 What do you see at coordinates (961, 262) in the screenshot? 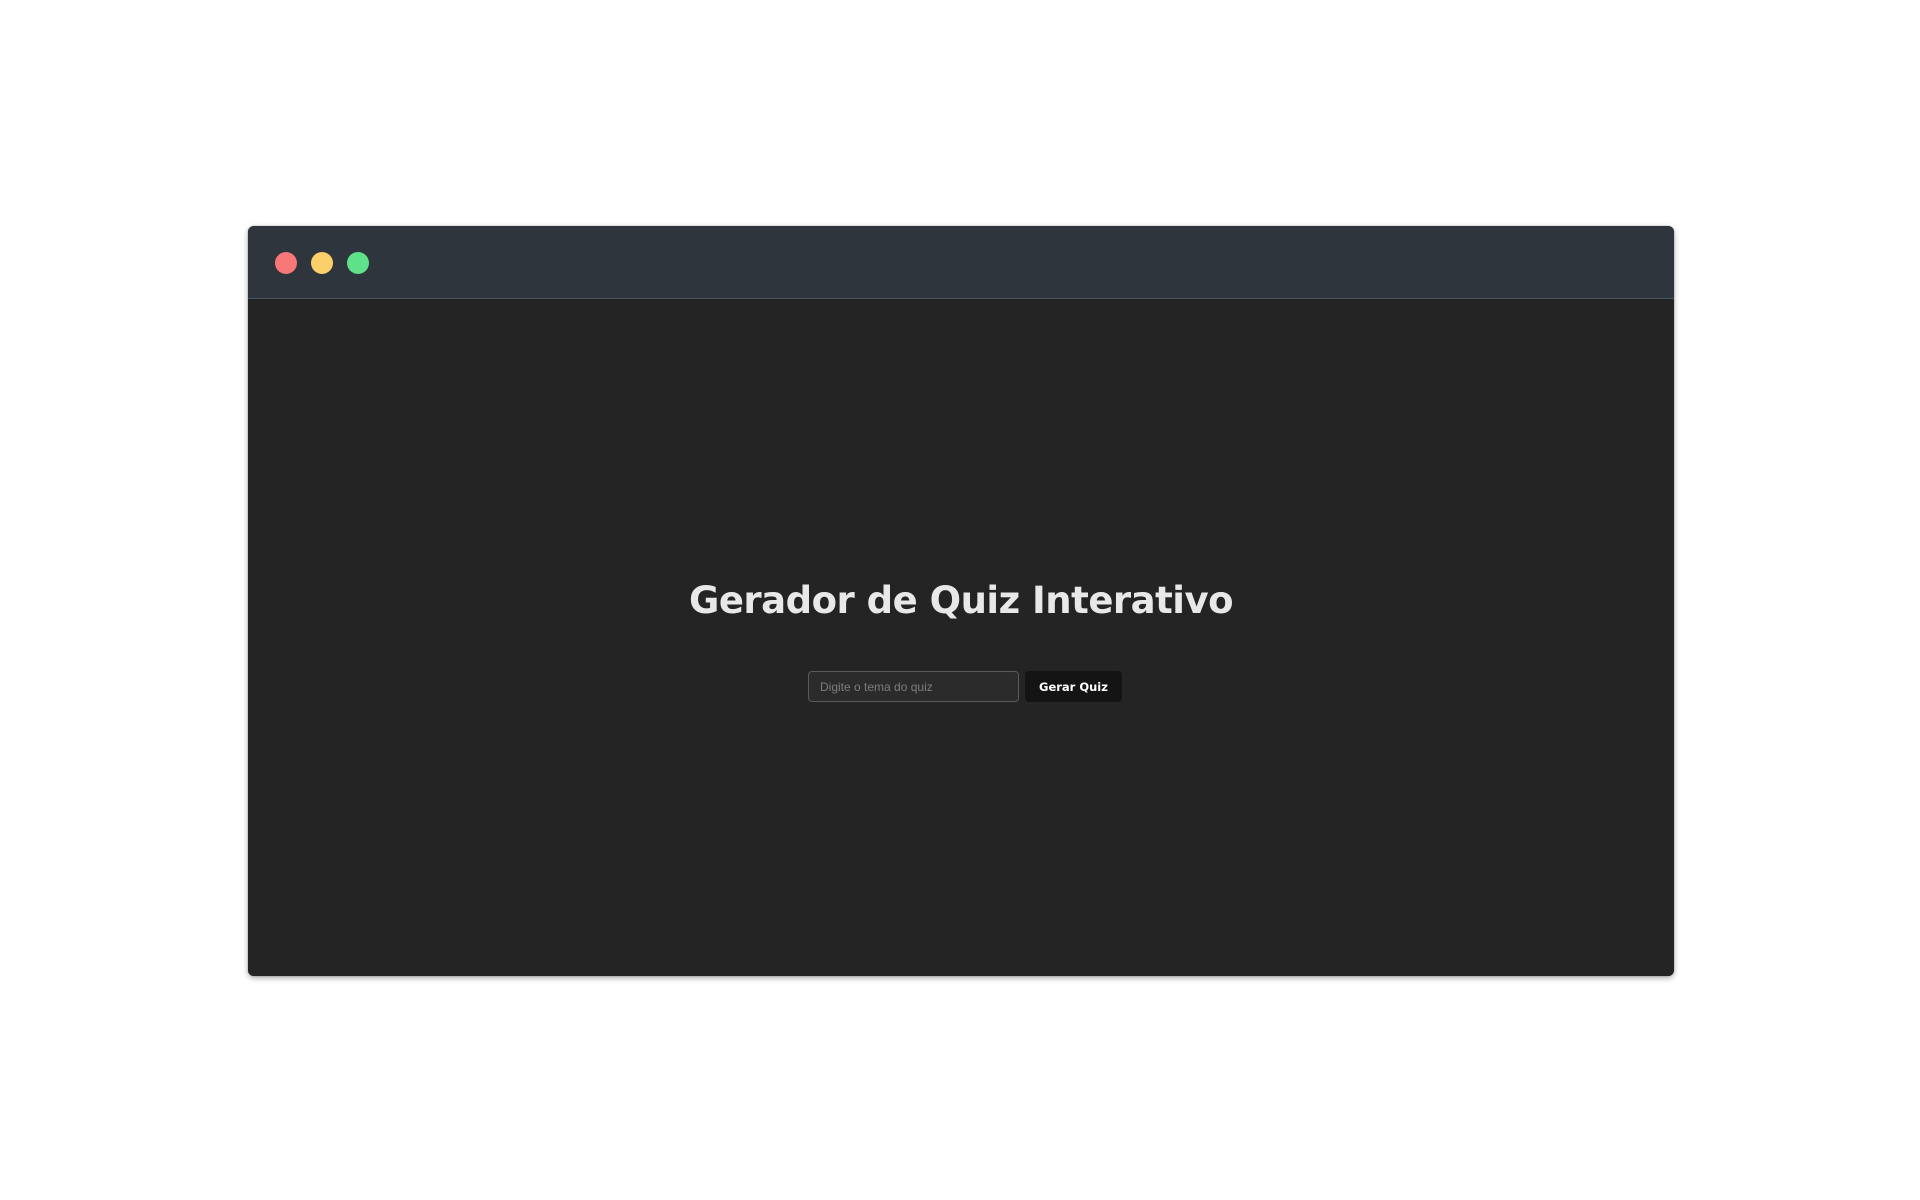
I see `window-titlebar` at bounding box center [961, 262].